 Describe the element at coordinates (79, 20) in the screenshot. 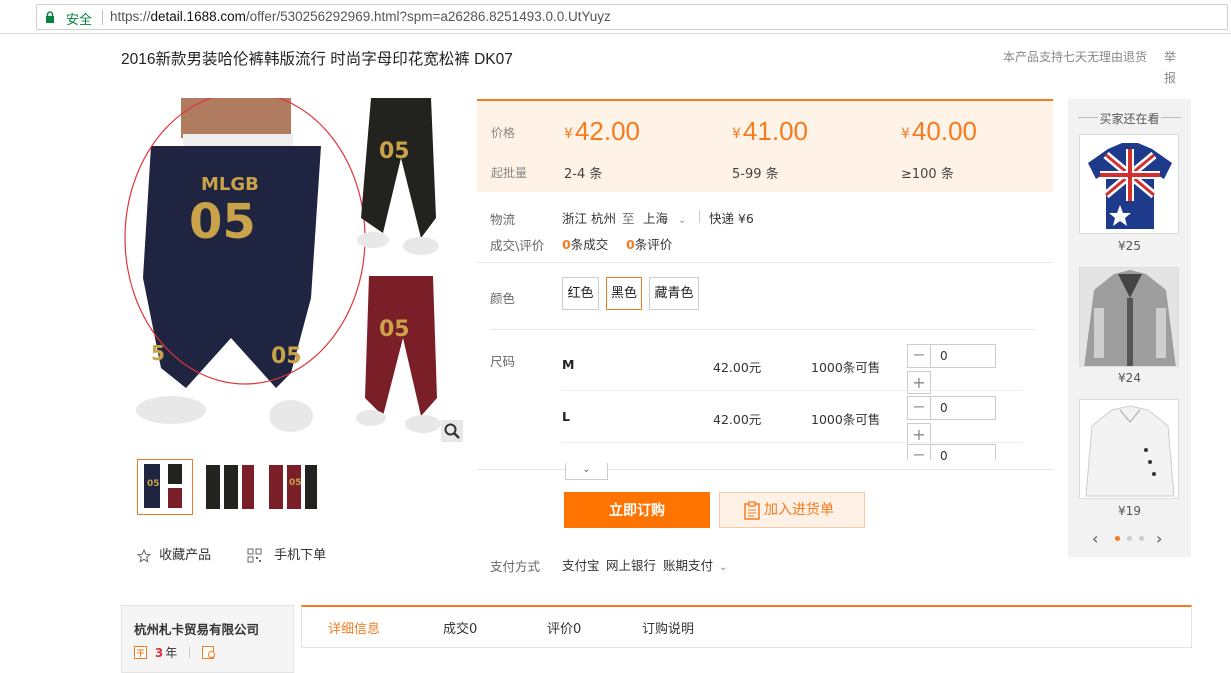

I see `secure-label: 安全` at that location.